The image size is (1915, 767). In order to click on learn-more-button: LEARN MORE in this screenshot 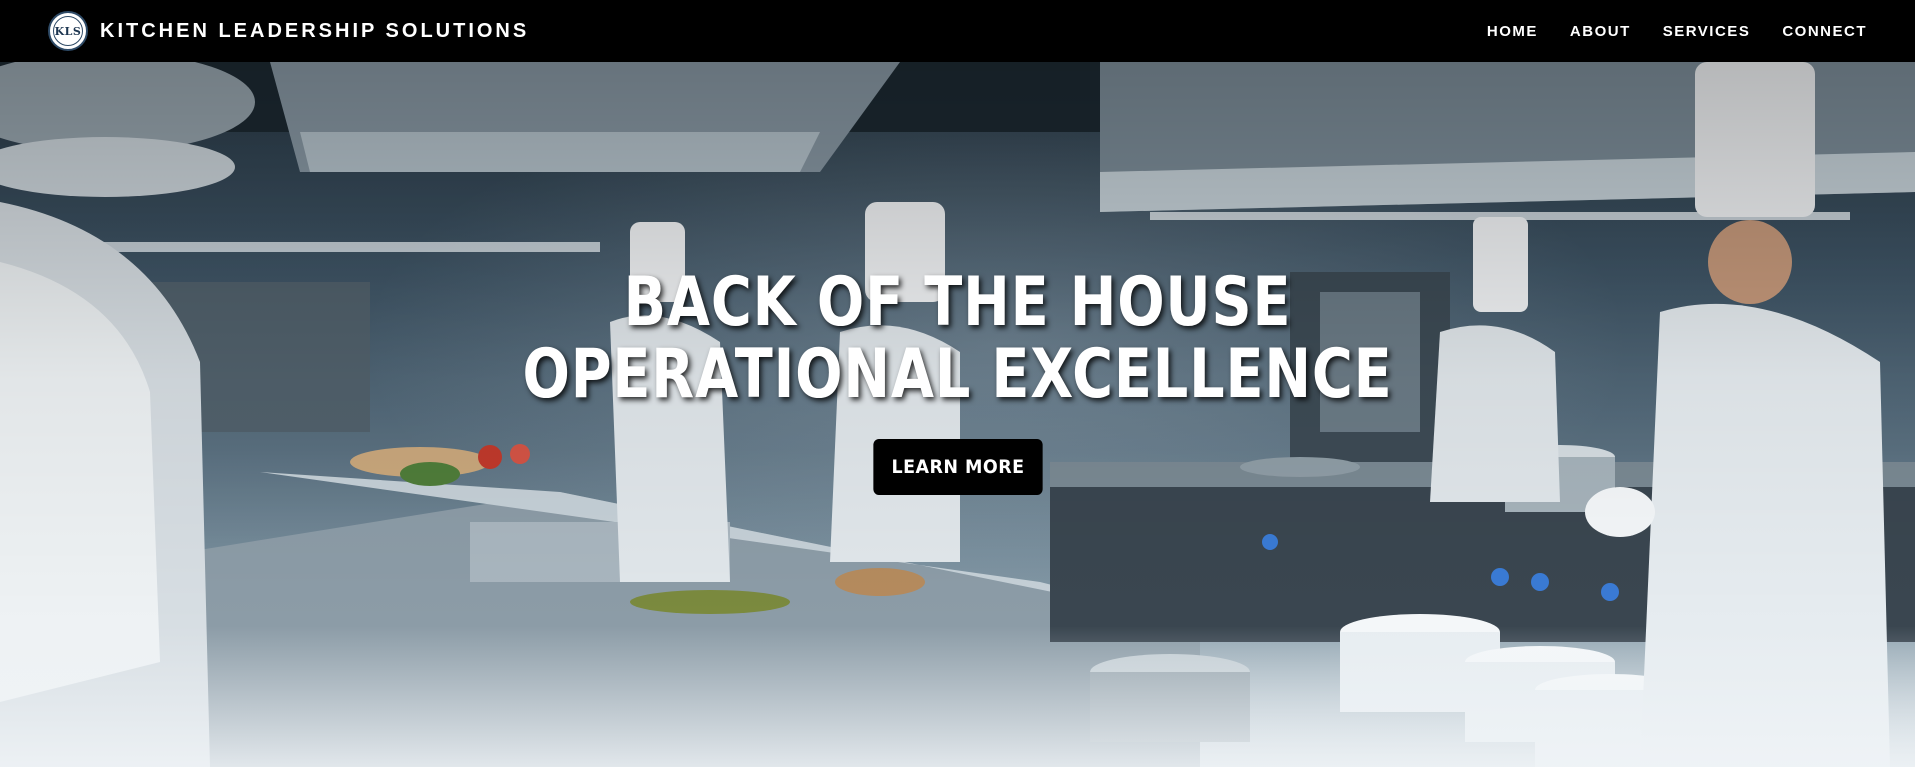, I will do `click(957, 467)`.